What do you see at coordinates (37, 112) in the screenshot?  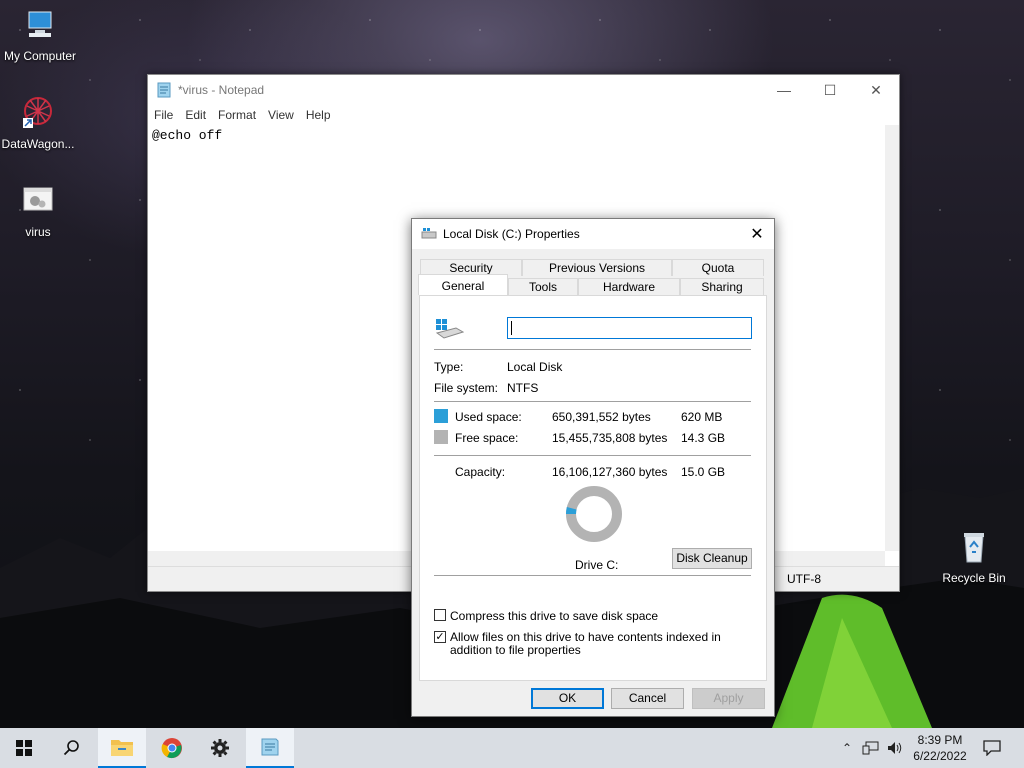 I see `datawagon-icon` at bounding box center [37, 112].